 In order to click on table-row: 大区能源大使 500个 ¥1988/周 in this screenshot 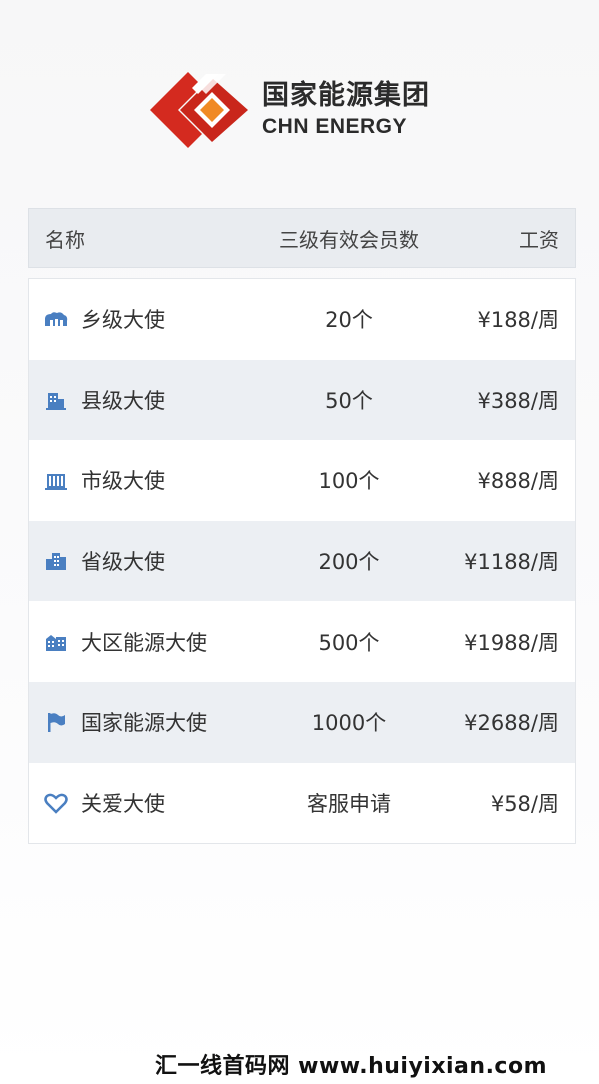, I will do `click(302, 641)`.